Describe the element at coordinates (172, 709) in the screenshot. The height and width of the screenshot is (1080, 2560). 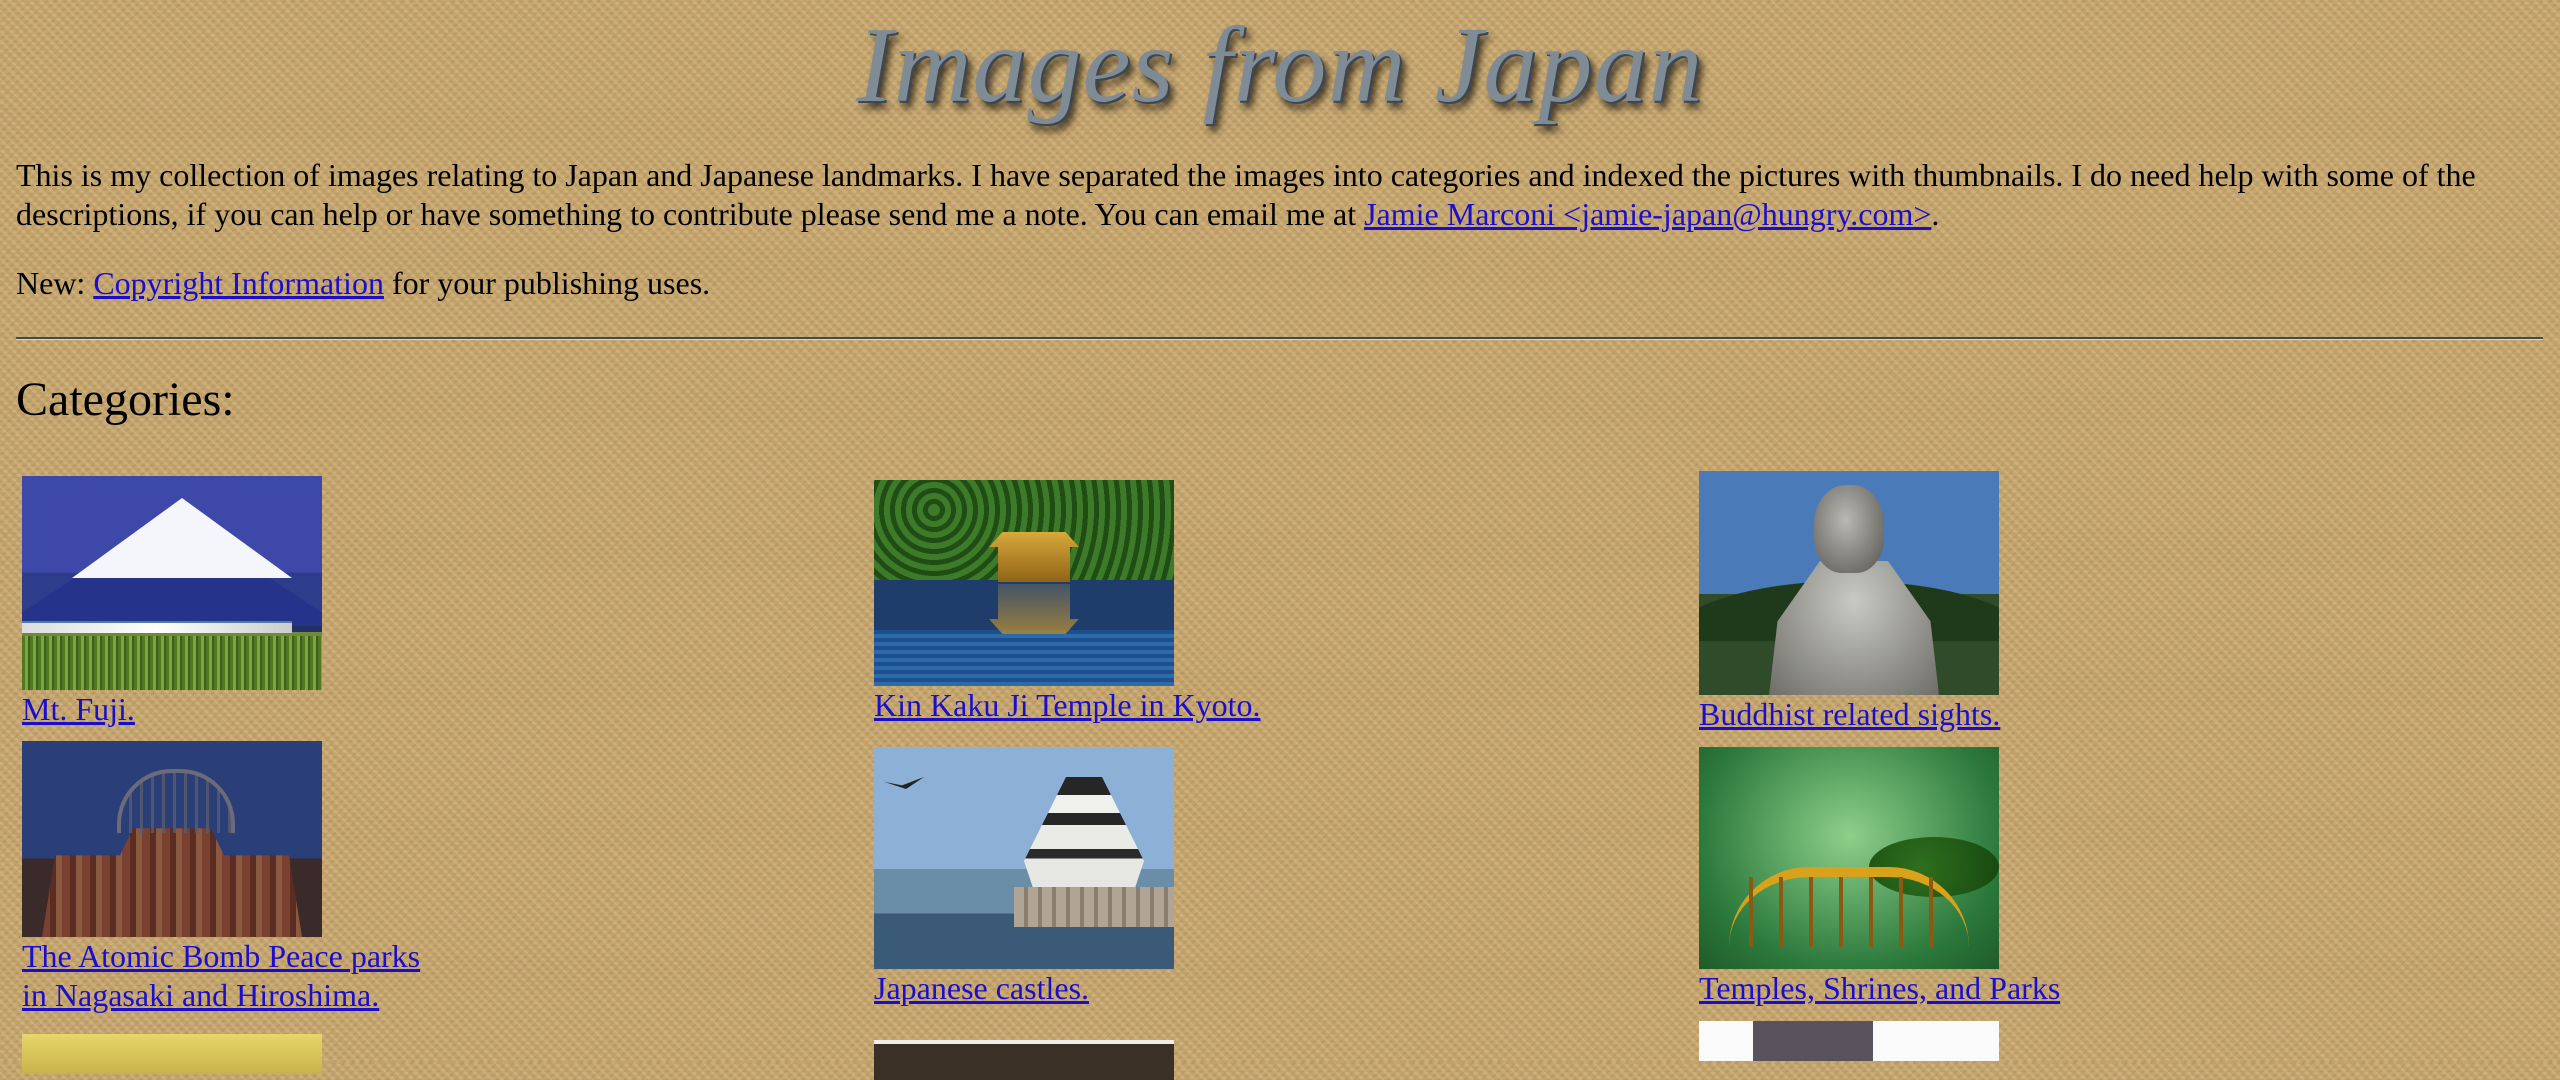
I see `mt-fuji-link: Mt. Fuji.` at that location.